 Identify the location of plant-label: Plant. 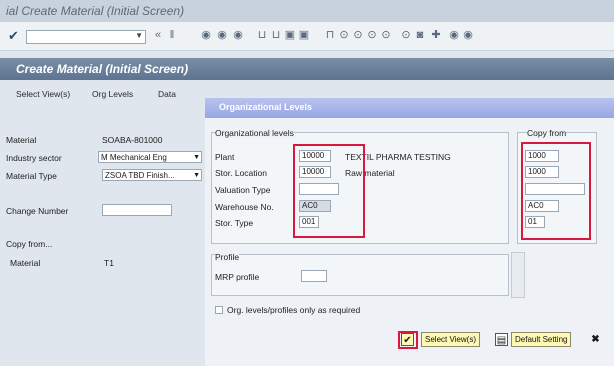
(225, 157).